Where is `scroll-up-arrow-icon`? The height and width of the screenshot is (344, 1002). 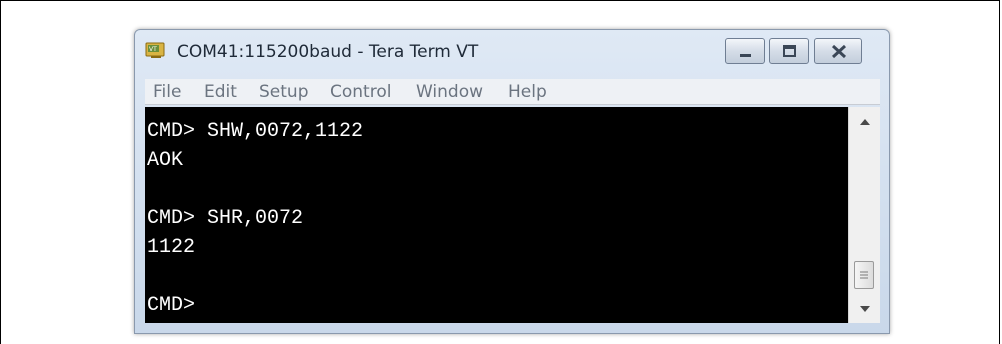
scroll-up-arrow-icon is located at coordinates (865, 121).